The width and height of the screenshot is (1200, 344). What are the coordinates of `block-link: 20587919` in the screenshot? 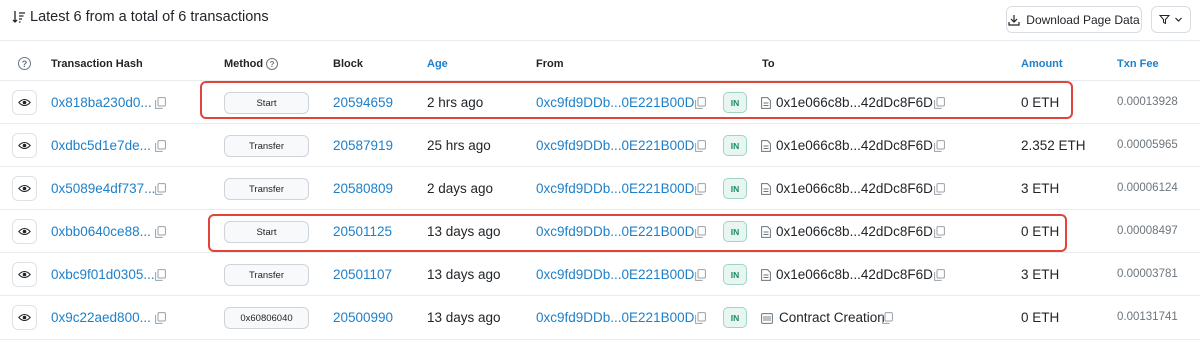 It's located at (363, 145).